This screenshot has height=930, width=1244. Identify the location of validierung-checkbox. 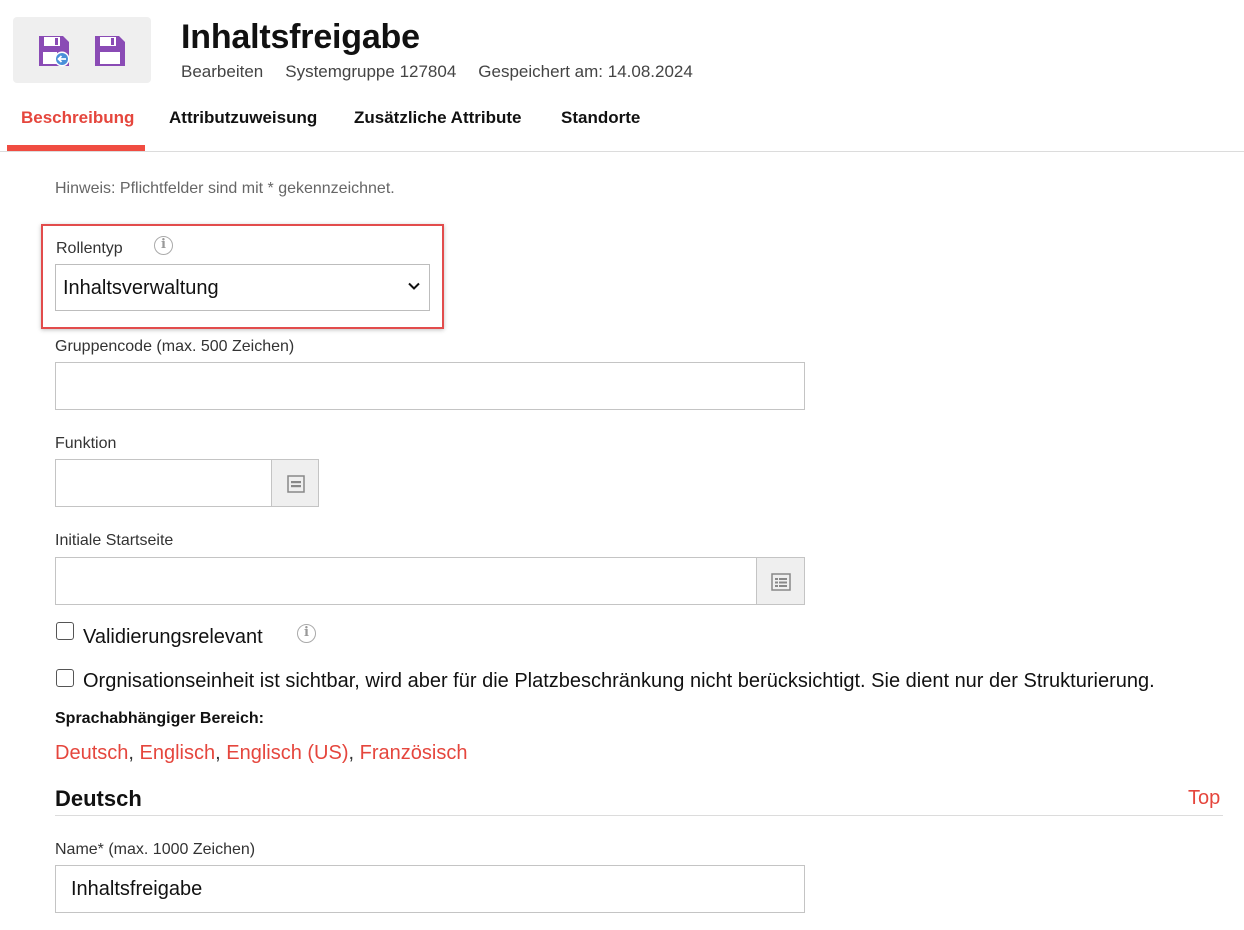
(65, 631).